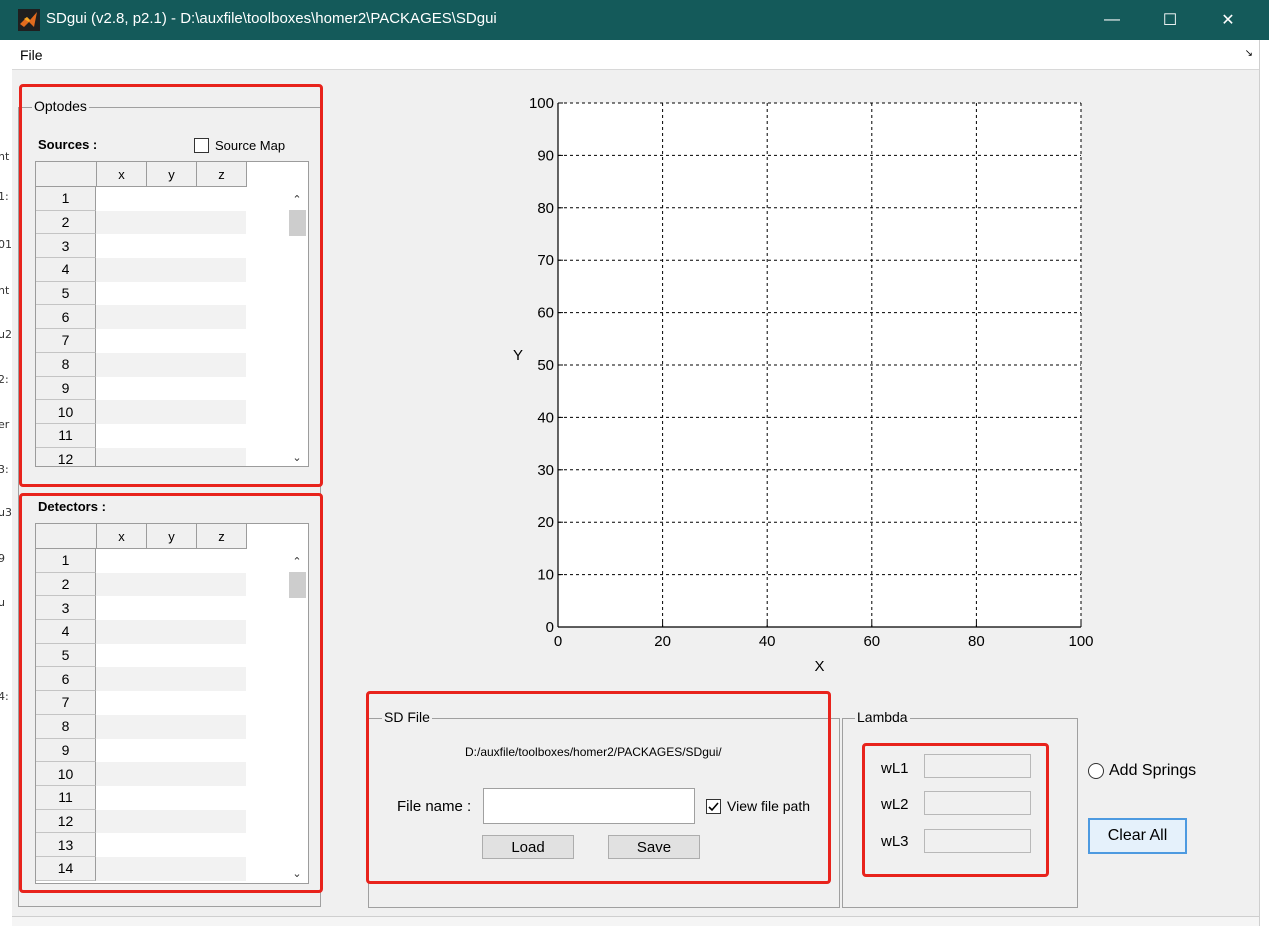  I want to click on x-tick-label: 40, so click(767, 641).